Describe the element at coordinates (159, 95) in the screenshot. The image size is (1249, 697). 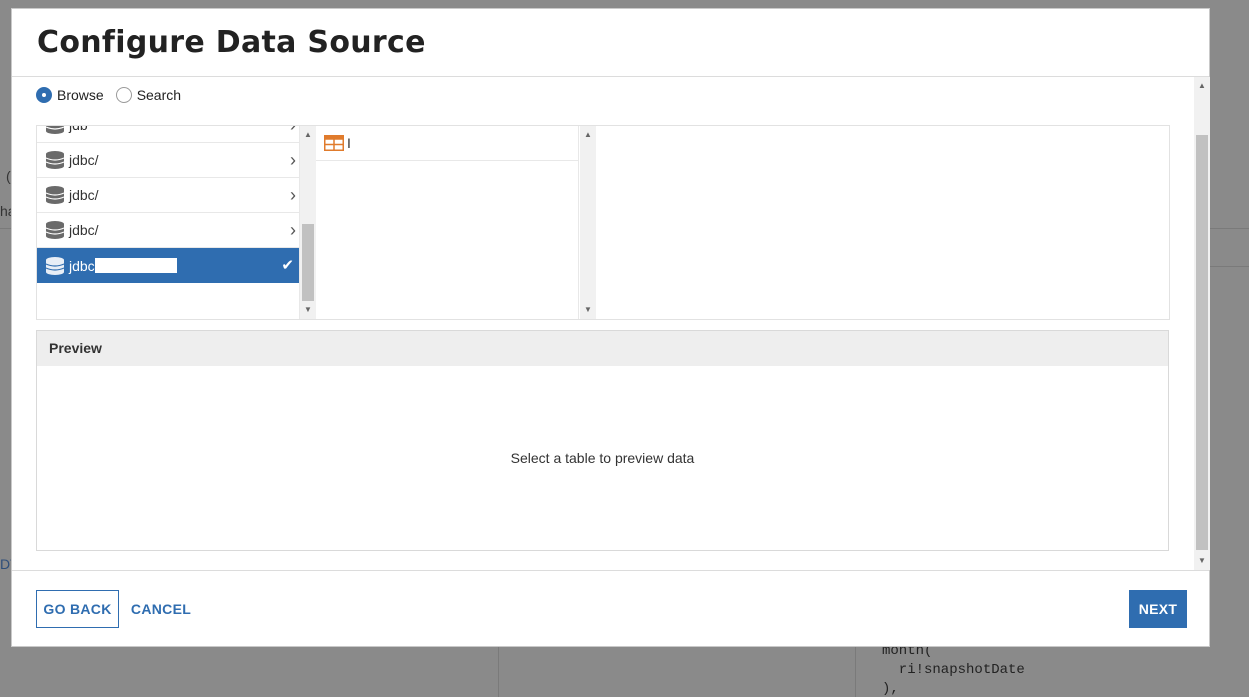
I see `search-radio-label: Search` at that location.